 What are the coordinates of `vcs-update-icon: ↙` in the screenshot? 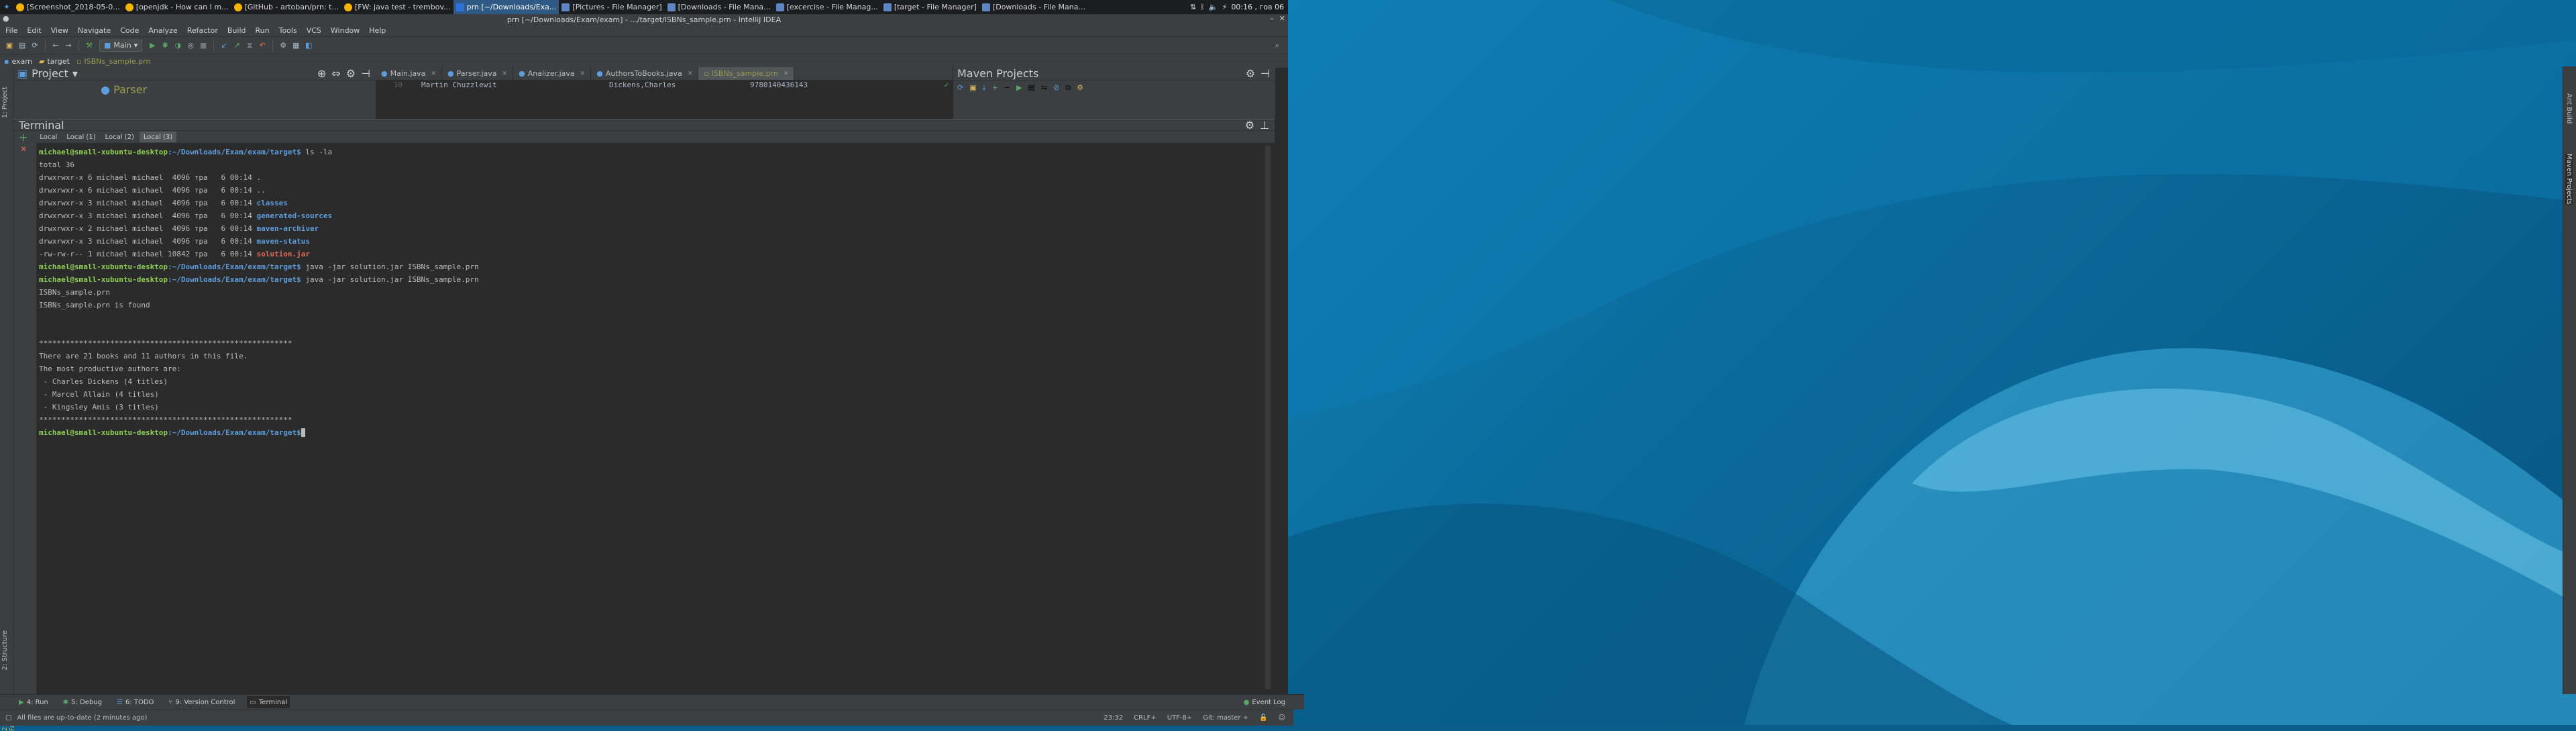 It's located at (224, 45).